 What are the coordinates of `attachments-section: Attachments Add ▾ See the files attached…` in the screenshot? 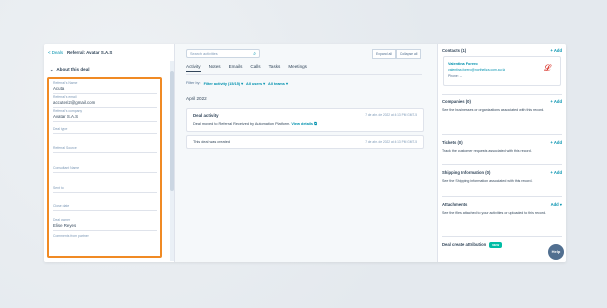 It's located at (502, 206).